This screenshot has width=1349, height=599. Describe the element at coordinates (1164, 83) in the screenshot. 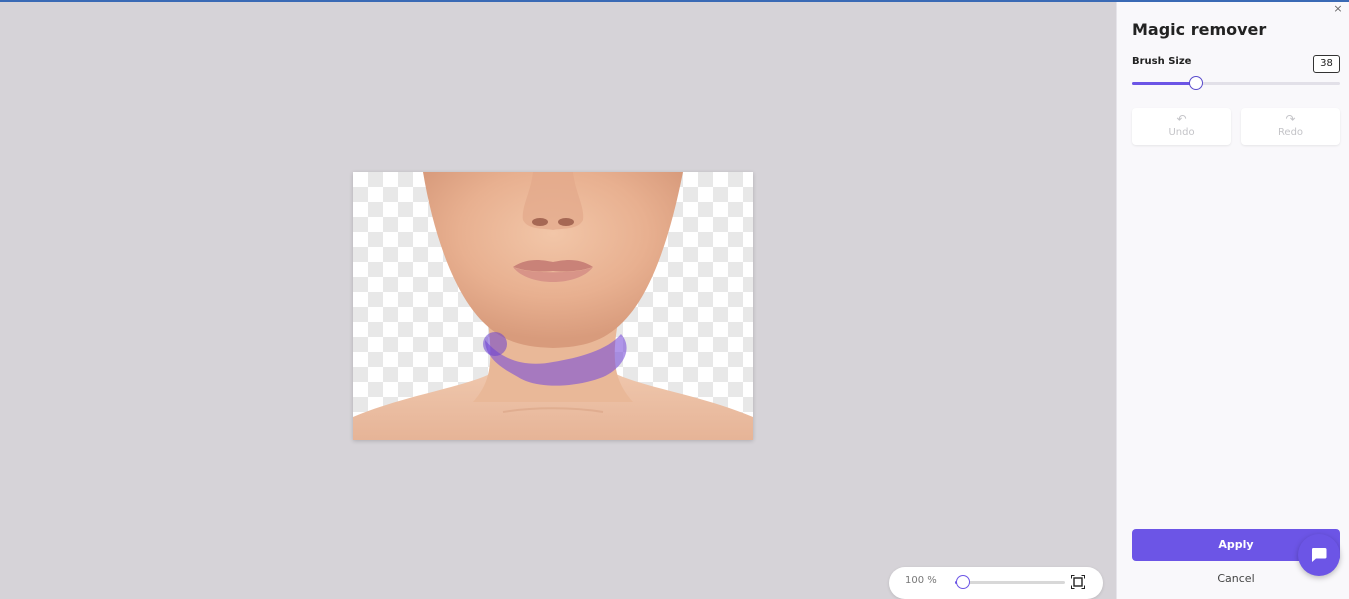

I see `brush-size-slider-fill` at that location.